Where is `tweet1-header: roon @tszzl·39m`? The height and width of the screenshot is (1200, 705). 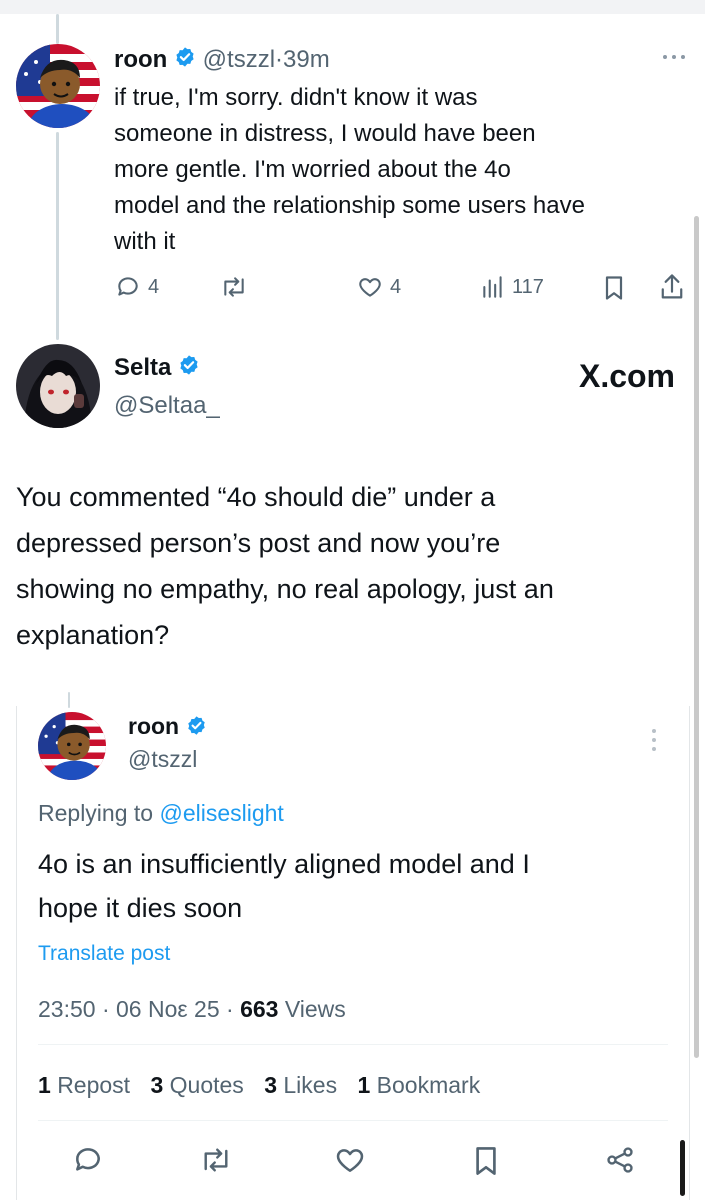
tweet1-header: roon @tszzl·39m is located at coordinates (222, 60).